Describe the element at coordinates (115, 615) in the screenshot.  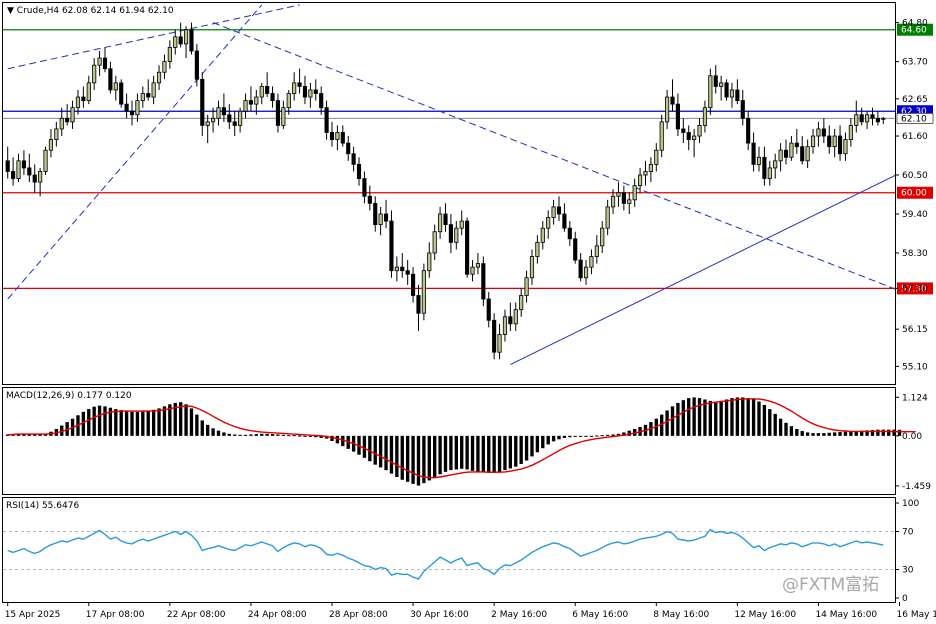
I see `x-tick-label: 17 Apr 08:00` at that location.